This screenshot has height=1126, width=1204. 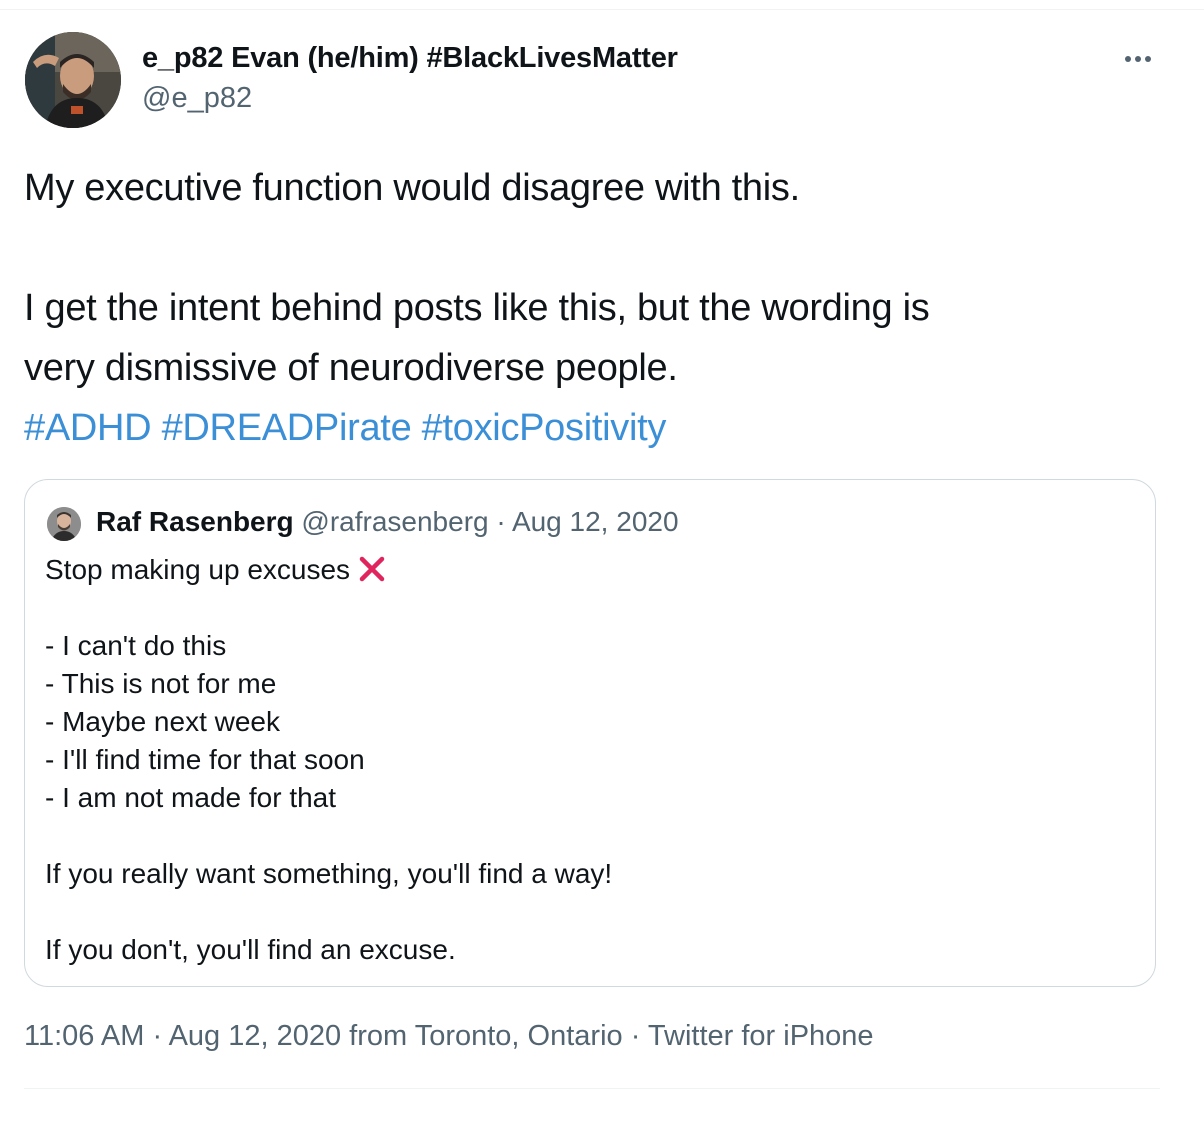 What do you see at coordinates (372, 574) in the screenshot?
I see `cross-mark-icon` at bounding box center [372, 574].